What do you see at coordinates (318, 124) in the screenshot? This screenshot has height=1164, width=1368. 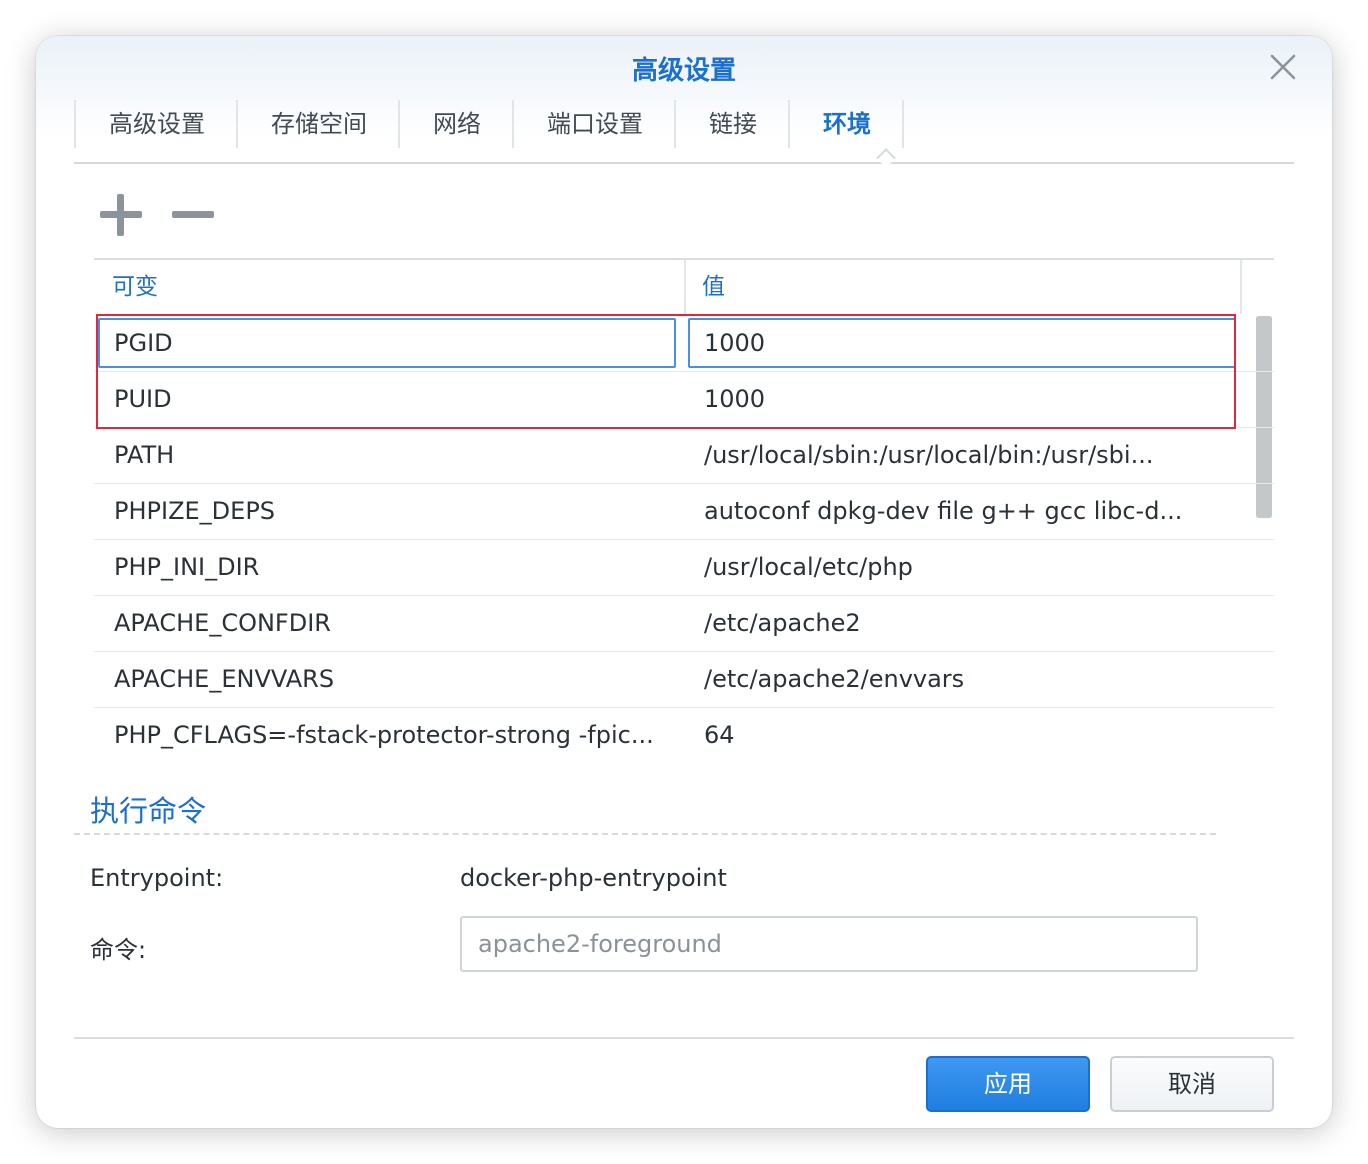 I see `tab-storage: 存储空间` at bounding box center [318, 124].